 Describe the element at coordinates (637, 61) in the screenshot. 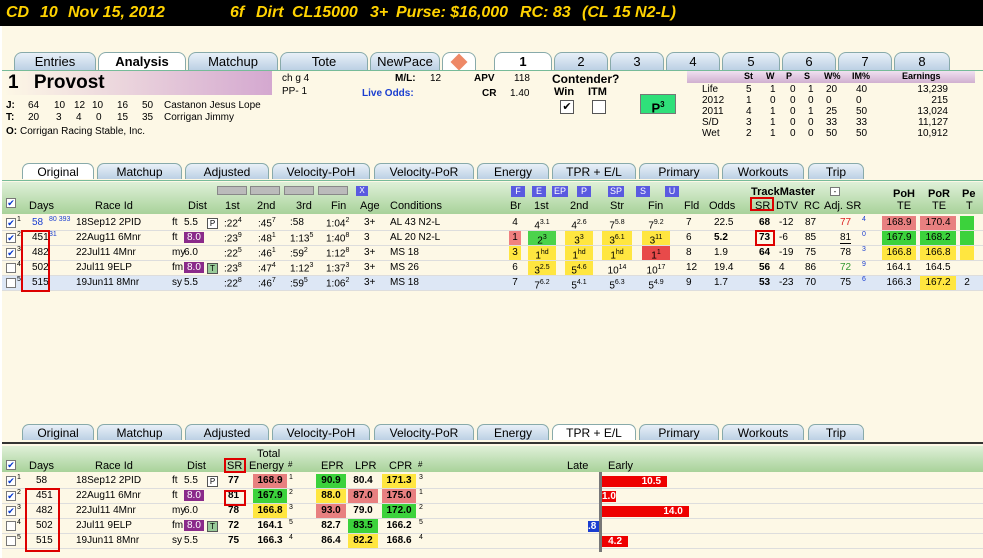

I see `post-tab-3: 3` at that location.